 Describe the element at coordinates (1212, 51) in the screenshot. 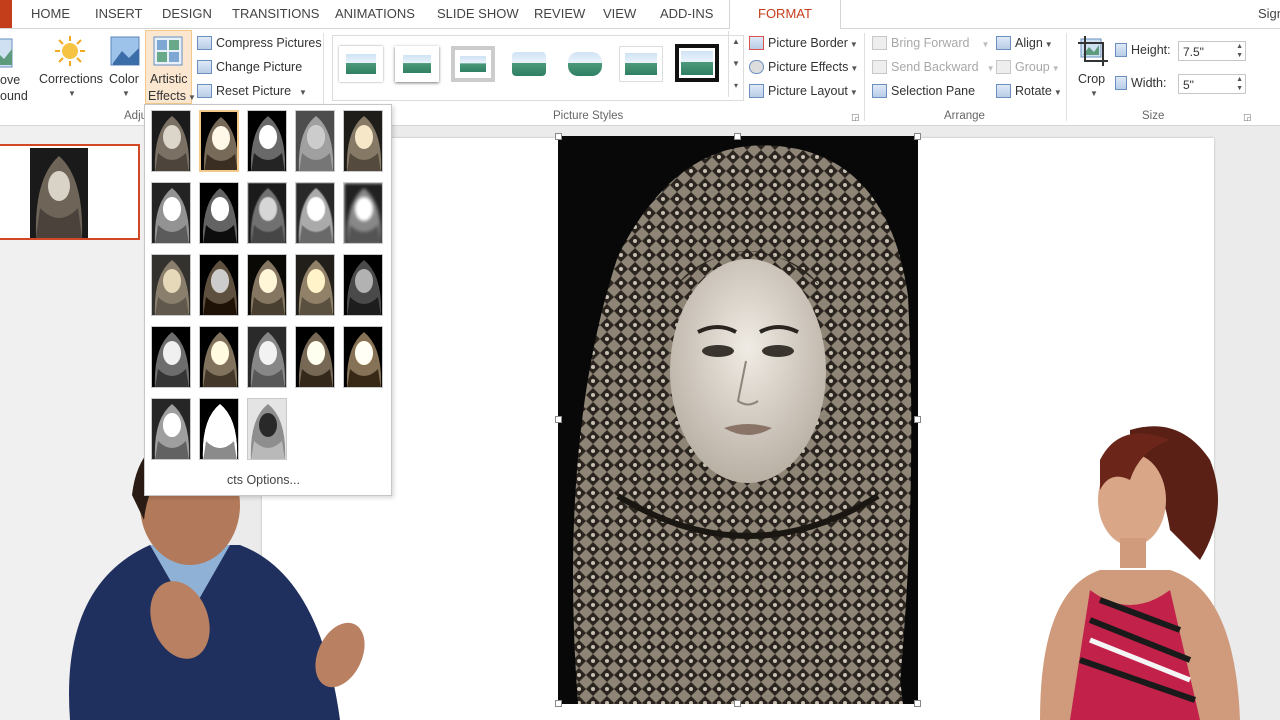

I see `height-field: 7.5" ▲ ▼` at that location.